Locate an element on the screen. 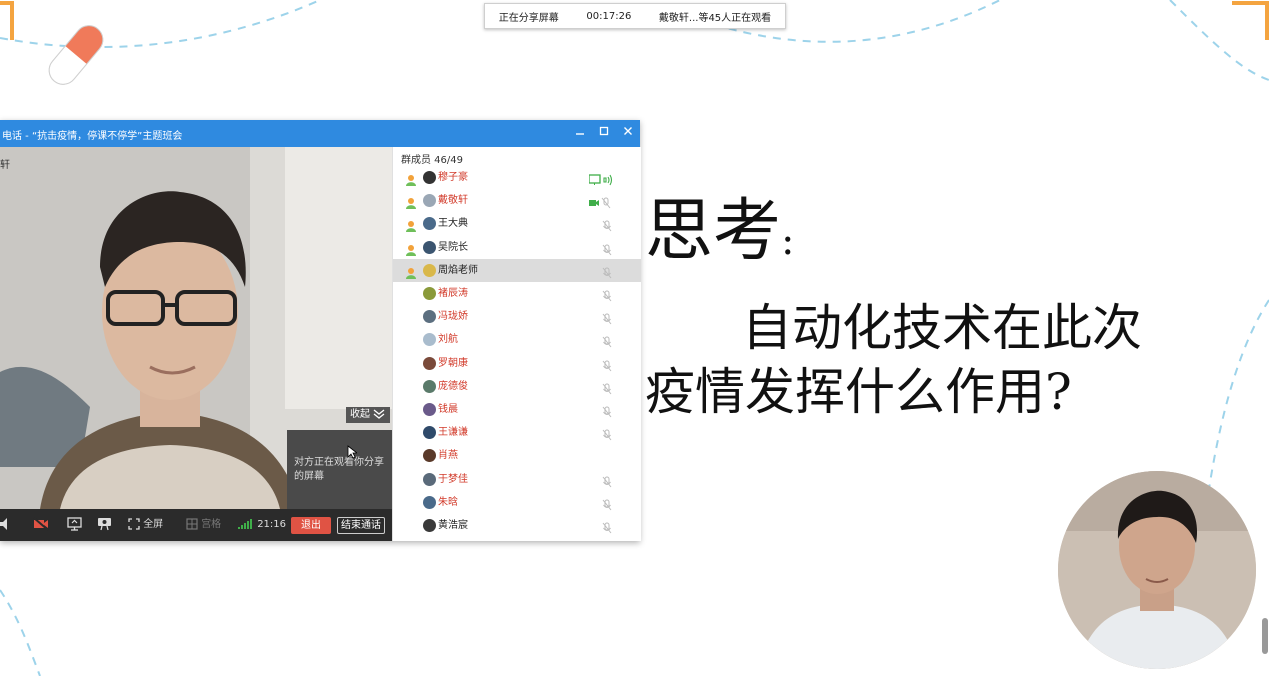 This screenshot has width=1269, height=676. member-name: 吴院长 is located at coordinates (453, 247).